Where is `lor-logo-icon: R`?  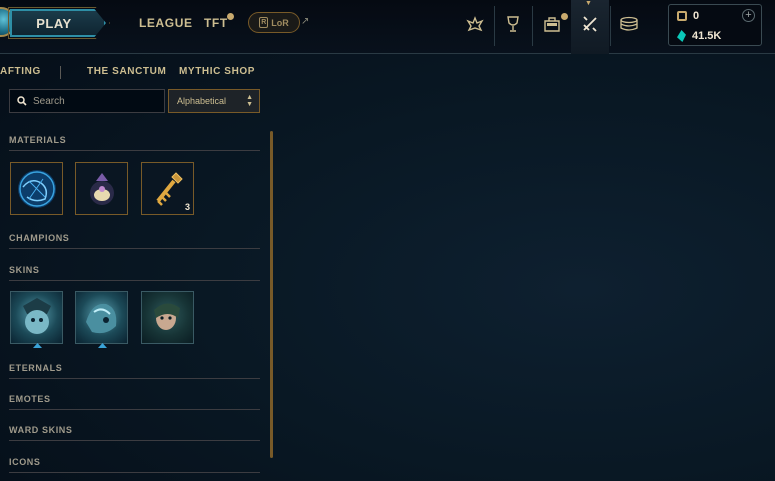 lor-logo-icon: R is located at coordinates (264, 22).